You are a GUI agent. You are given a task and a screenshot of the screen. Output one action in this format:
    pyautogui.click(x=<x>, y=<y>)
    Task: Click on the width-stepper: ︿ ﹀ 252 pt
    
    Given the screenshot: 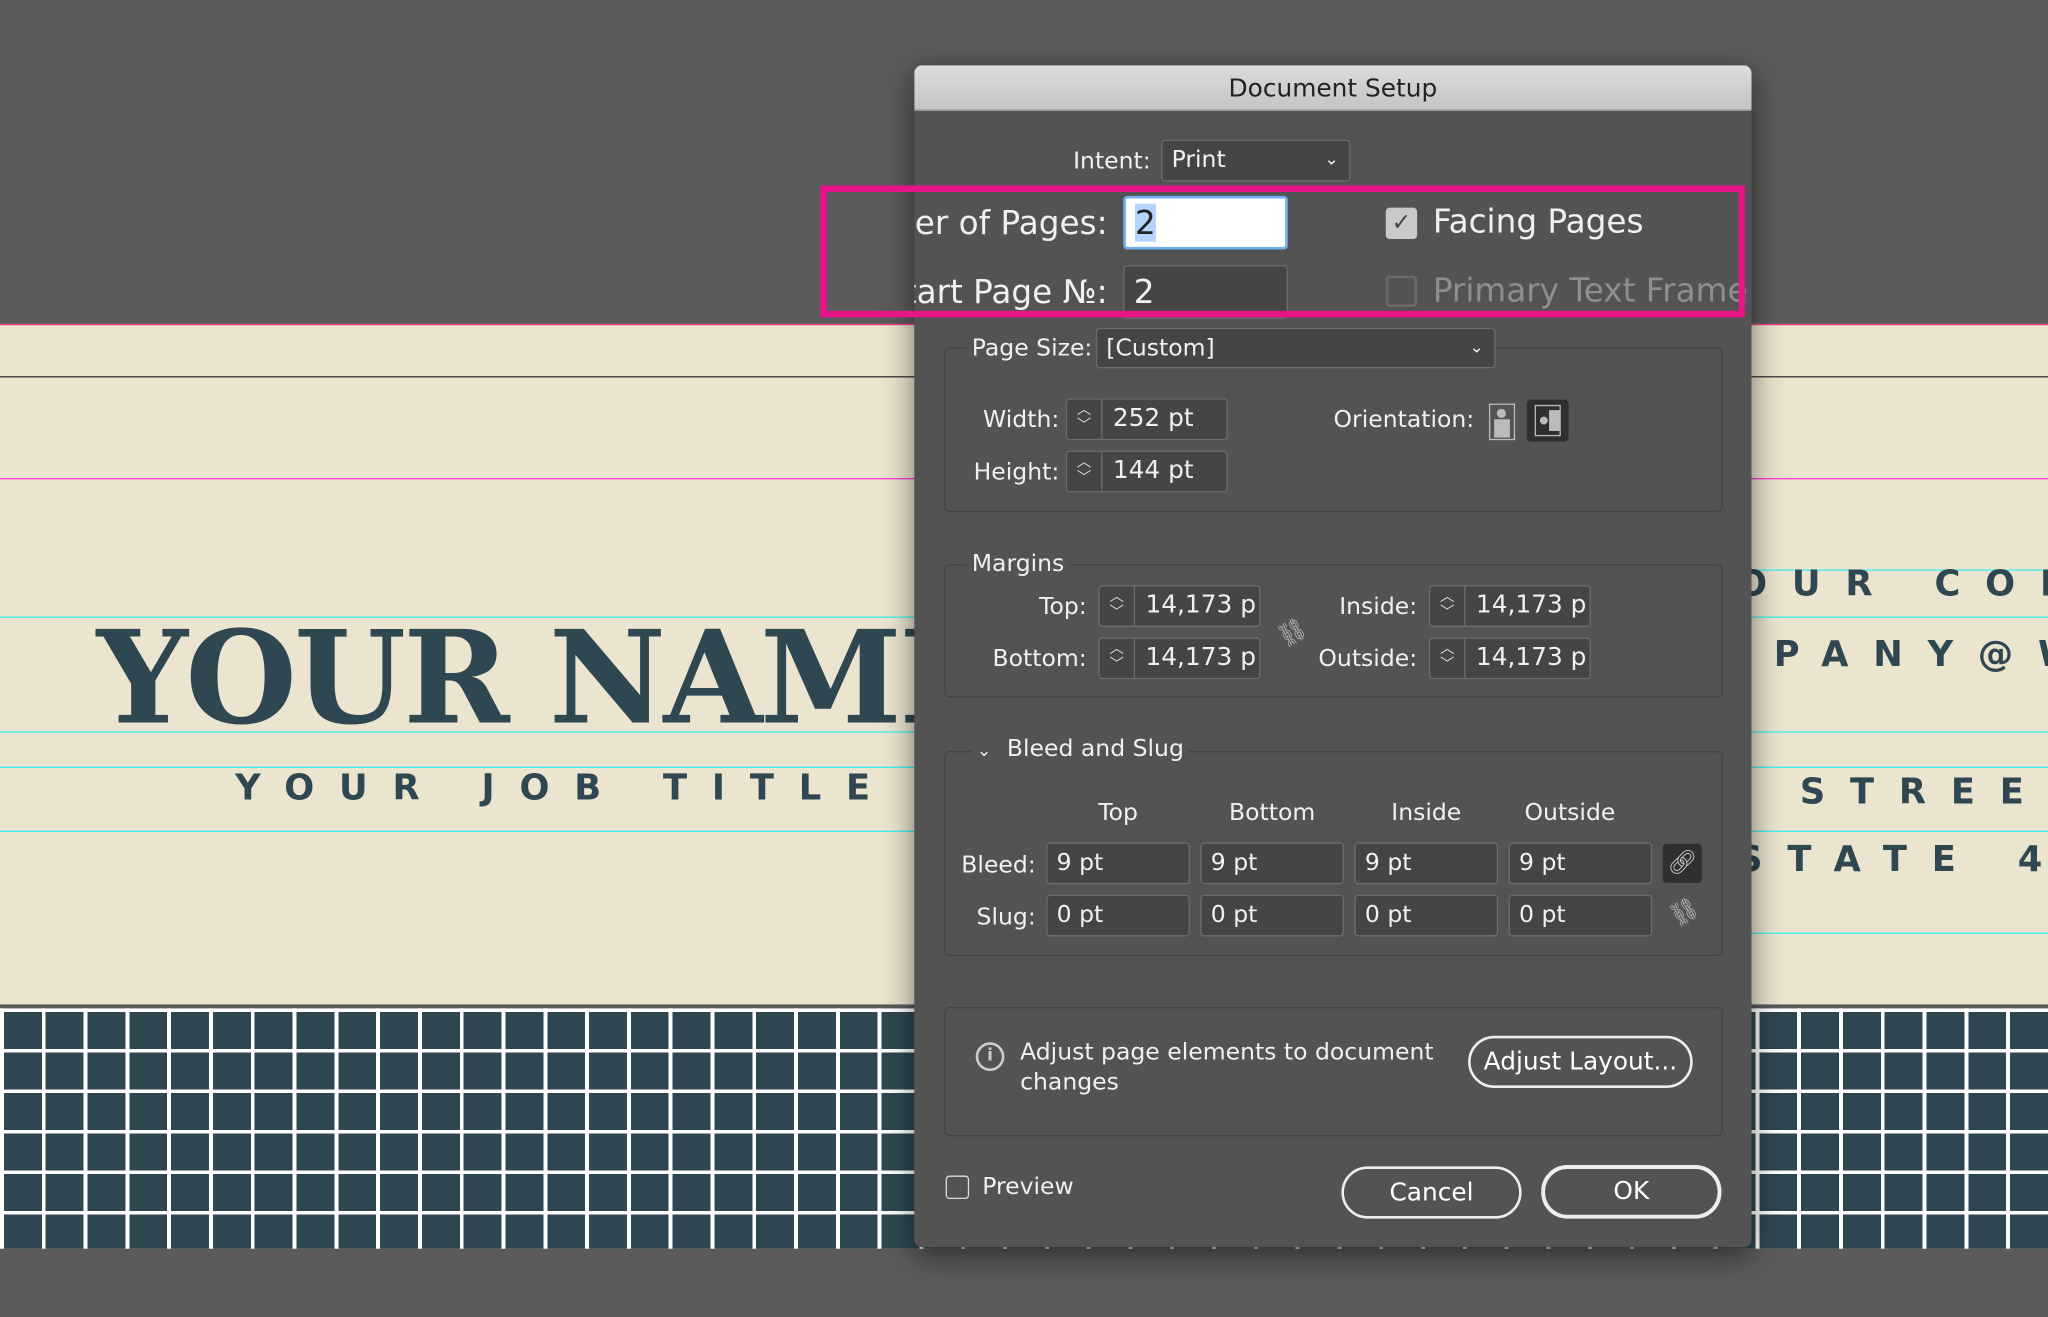 What is the action you would take?
    pyautogui.click(x=1146, y=419)
    